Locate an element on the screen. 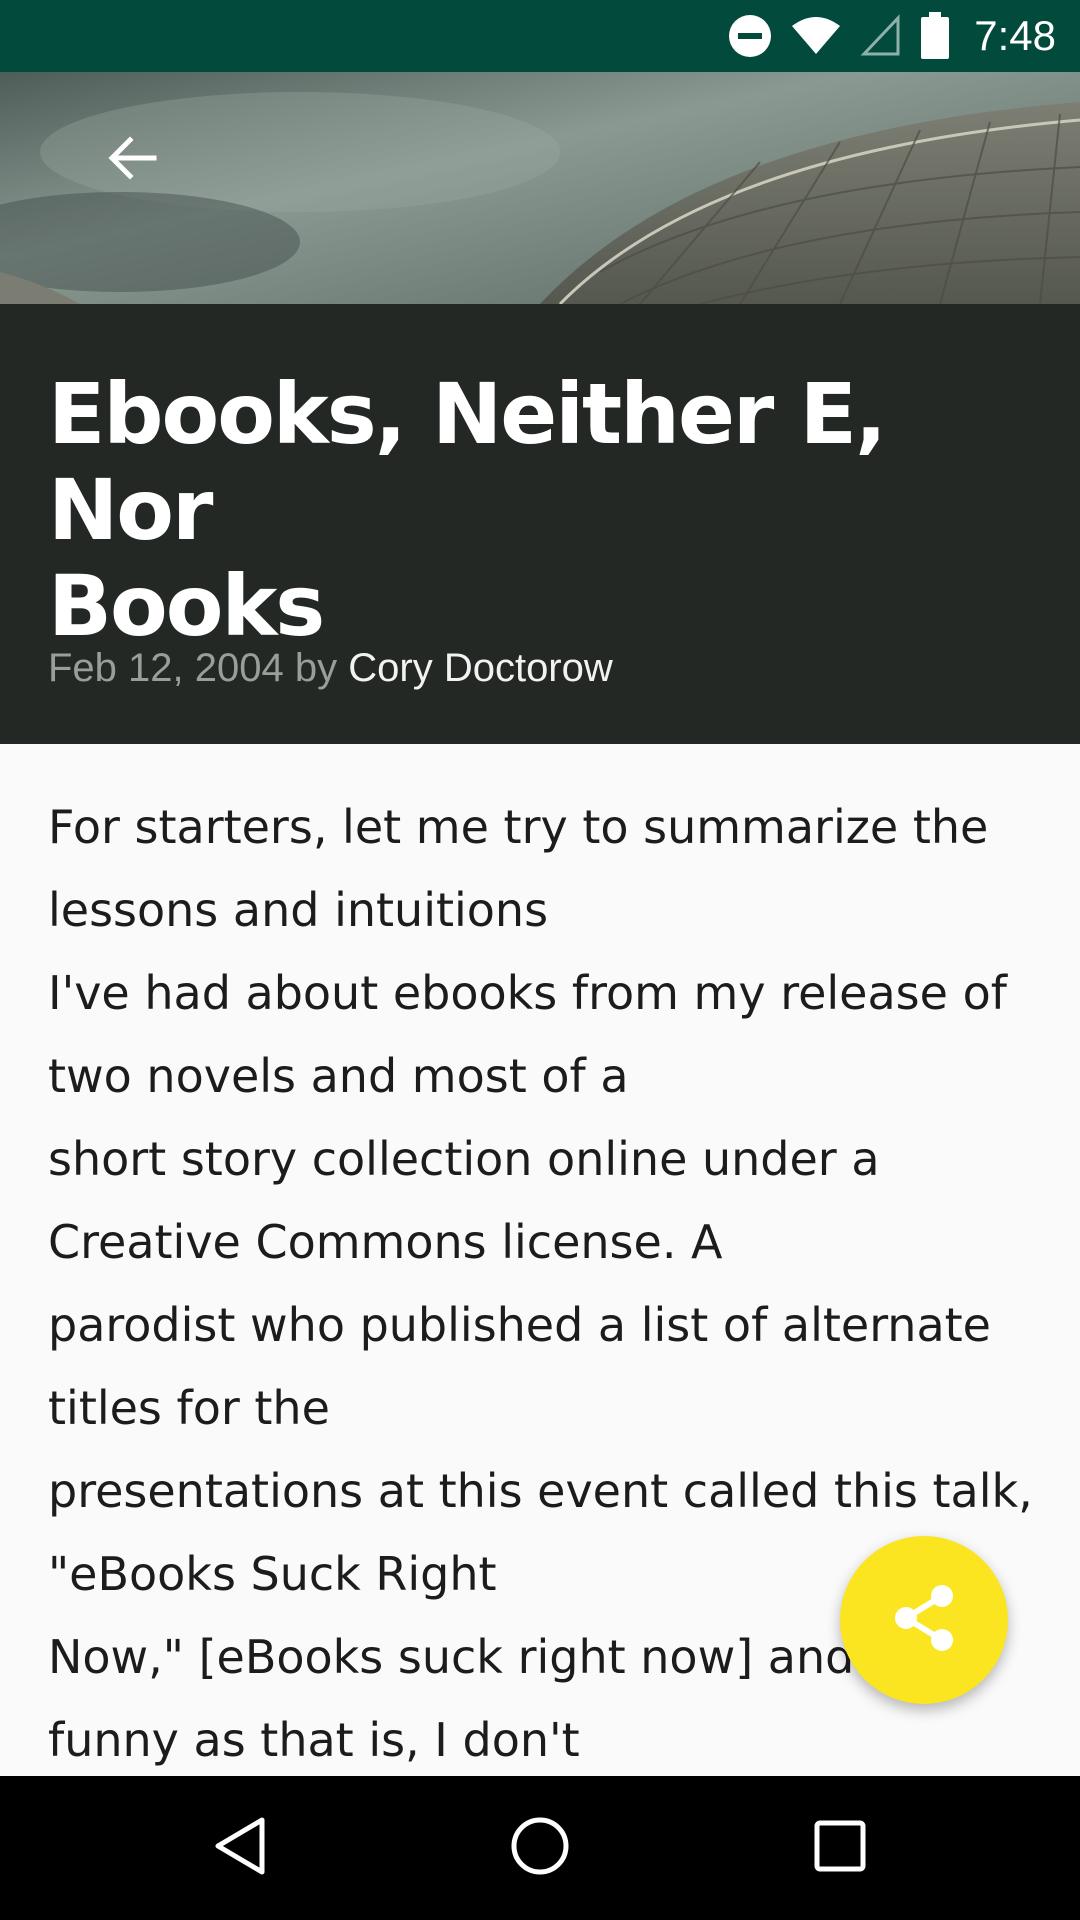 This screenshot has width=1080, height=1920. body-line: Creative Commons license. A is located at coordinates (385, 1242).